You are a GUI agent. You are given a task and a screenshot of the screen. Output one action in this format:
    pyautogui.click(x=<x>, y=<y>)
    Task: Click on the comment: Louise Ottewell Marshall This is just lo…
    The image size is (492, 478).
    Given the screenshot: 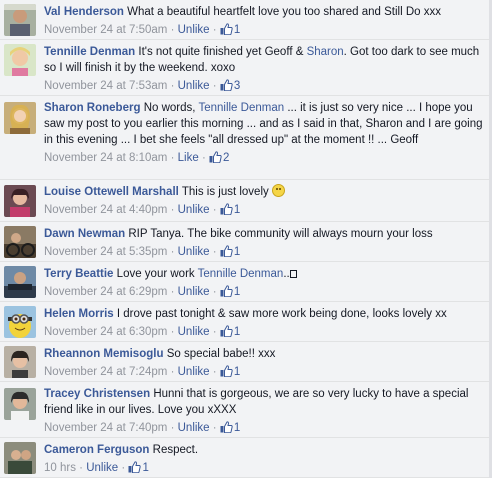 What is the action you would take?
    pyautogui.click(x=246, y=201)
    